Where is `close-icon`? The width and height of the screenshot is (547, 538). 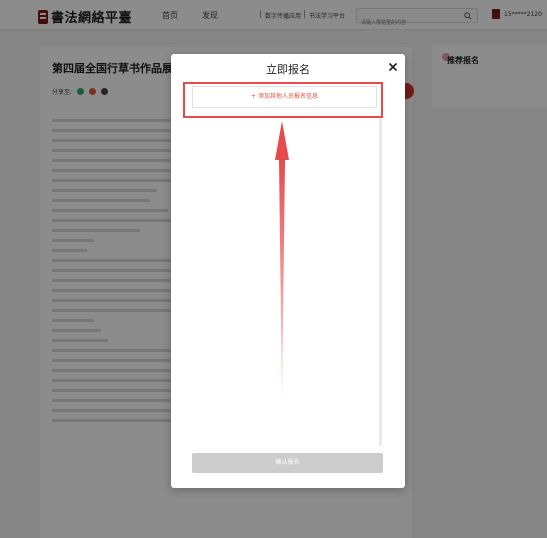
close-icon is located at coordinates (393, 67).